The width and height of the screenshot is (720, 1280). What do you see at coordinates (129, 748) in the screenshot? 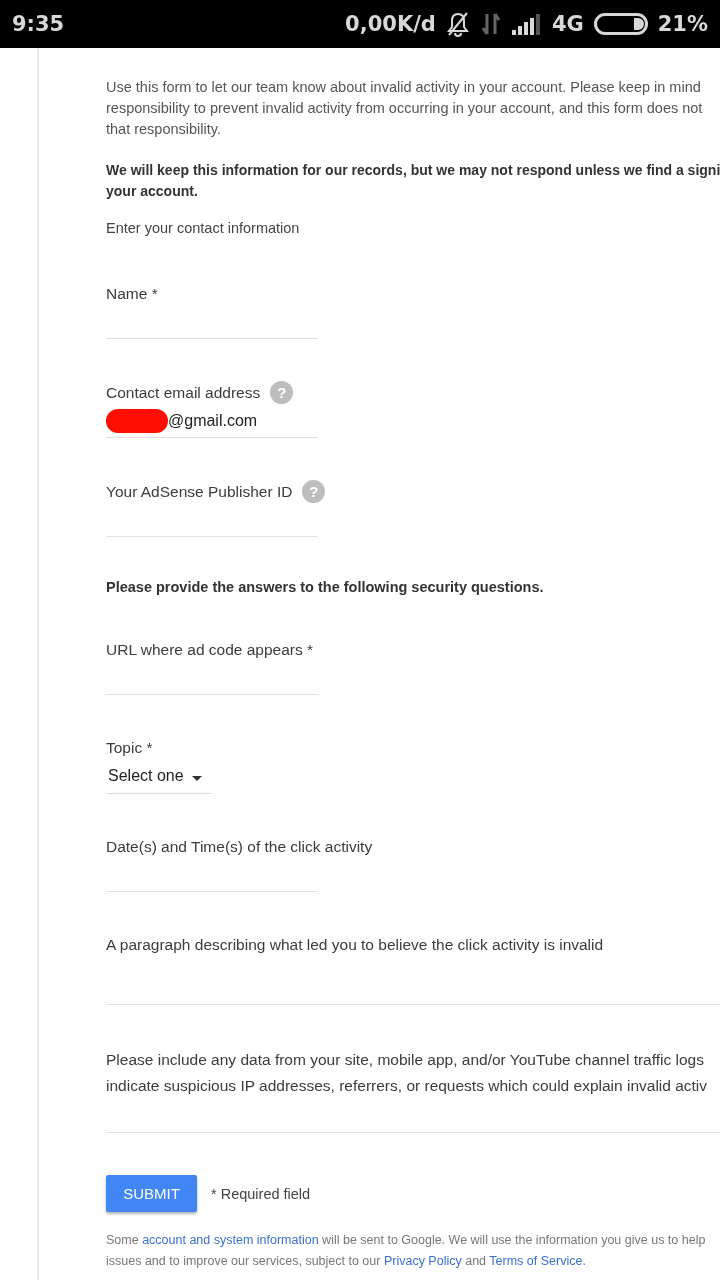
I see `field-label: Topic *` at bounding box center [129, 748].